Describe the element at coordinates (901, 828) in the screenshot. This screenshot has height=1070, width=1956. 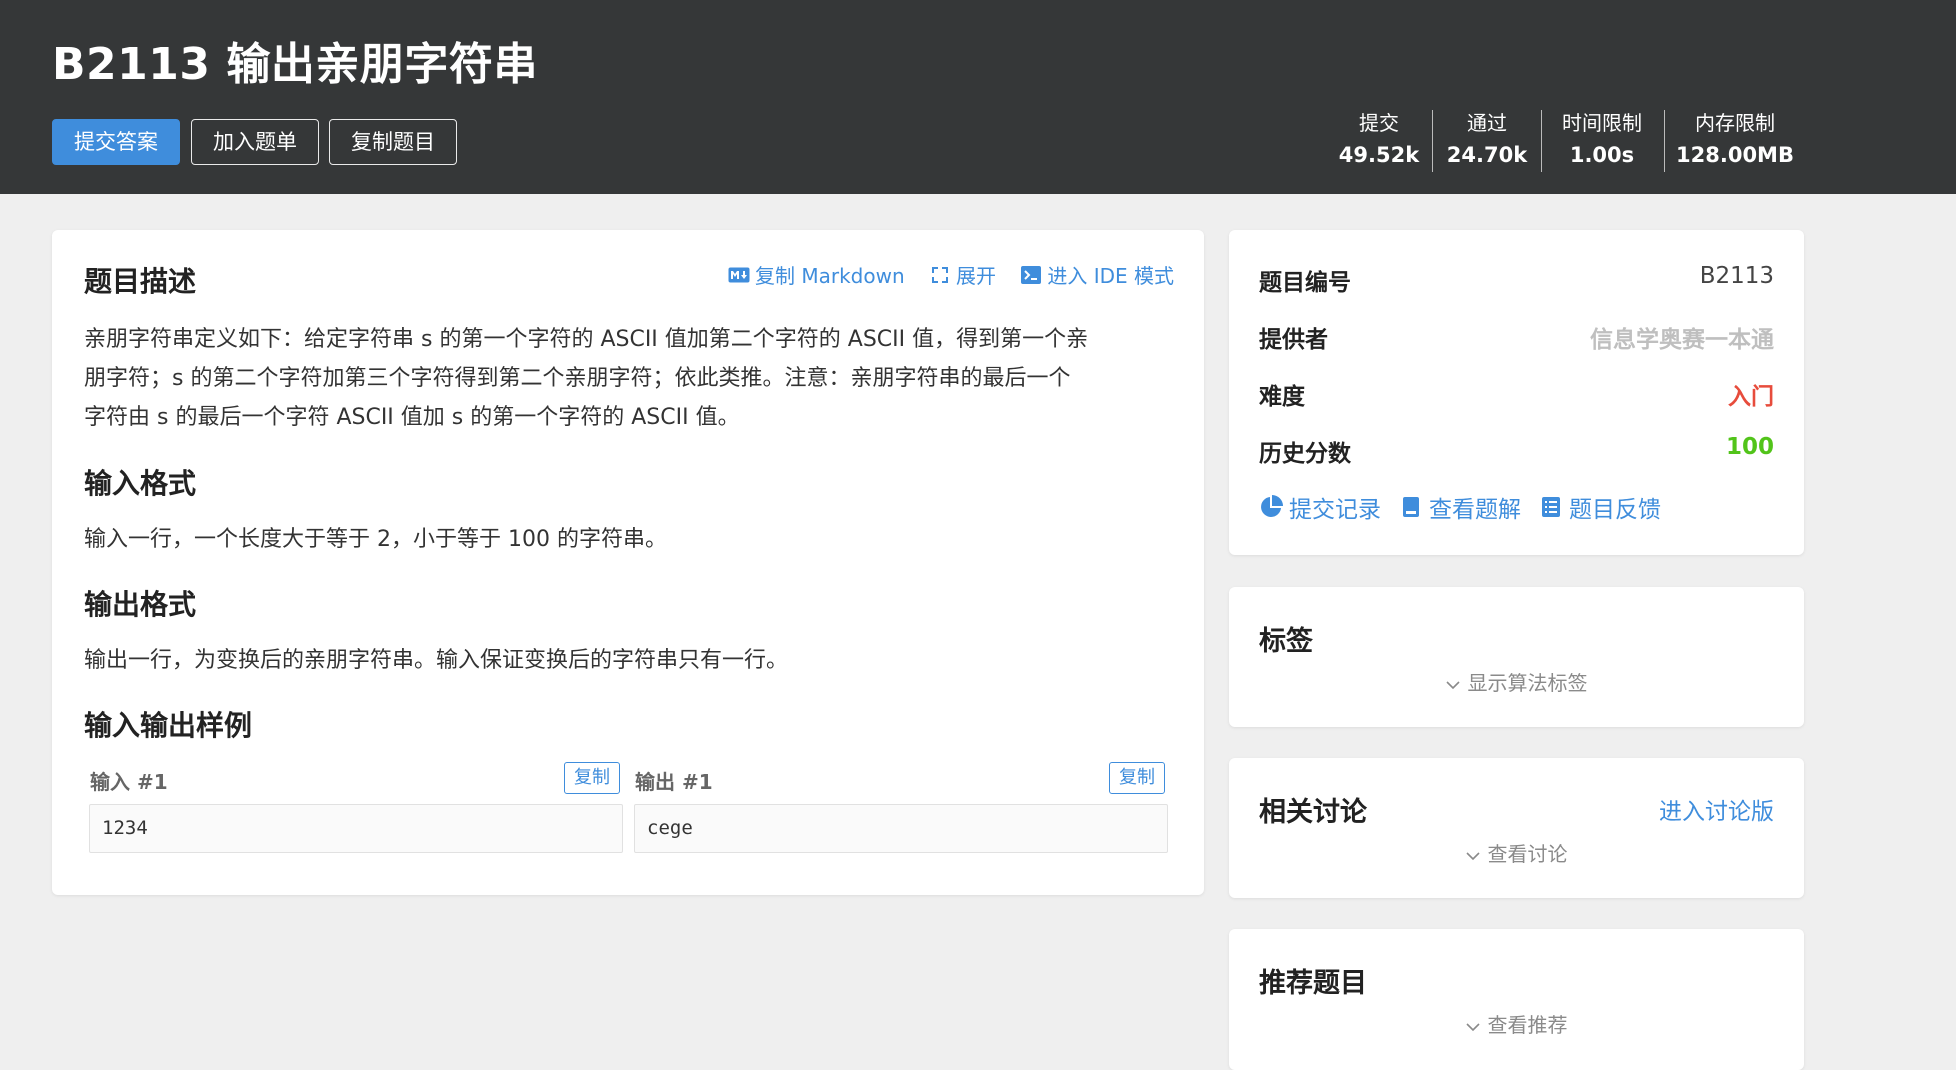
I see `sample-output-box: cege` at that location.